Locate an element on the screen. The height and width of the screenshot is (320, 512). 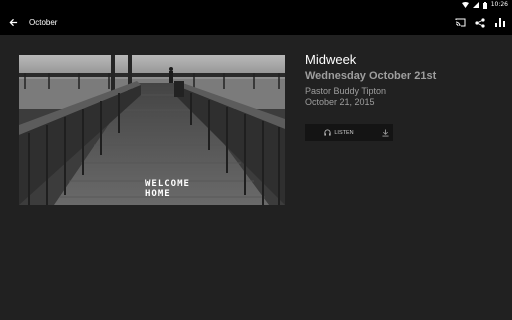
headphones-icon is located at coordinates (327, 132).